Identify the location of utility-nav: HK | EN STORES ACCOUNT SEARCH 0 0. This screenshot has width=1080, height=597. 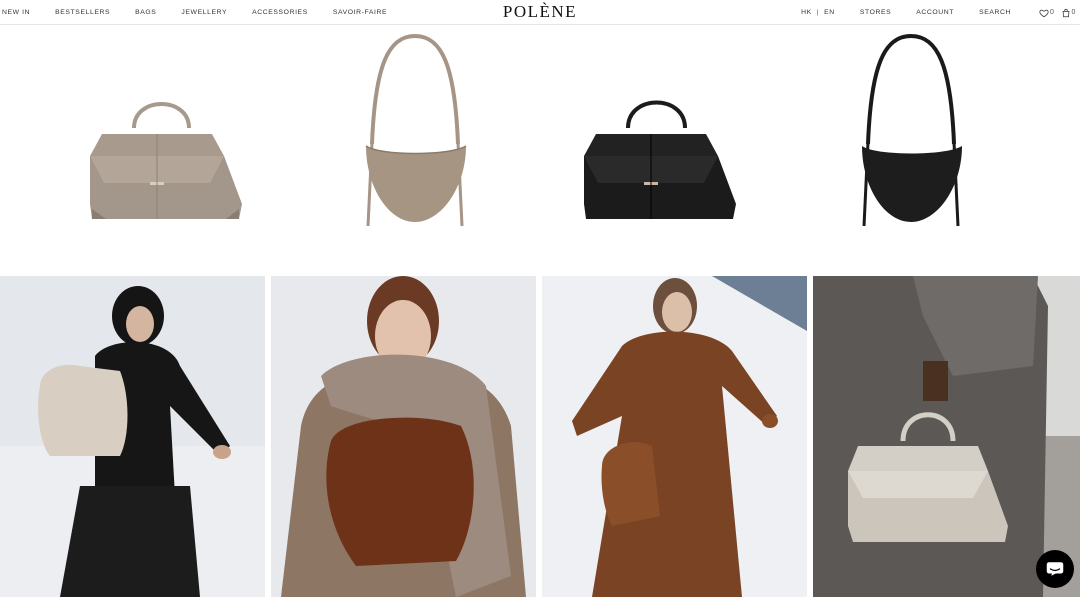
(938, 12).